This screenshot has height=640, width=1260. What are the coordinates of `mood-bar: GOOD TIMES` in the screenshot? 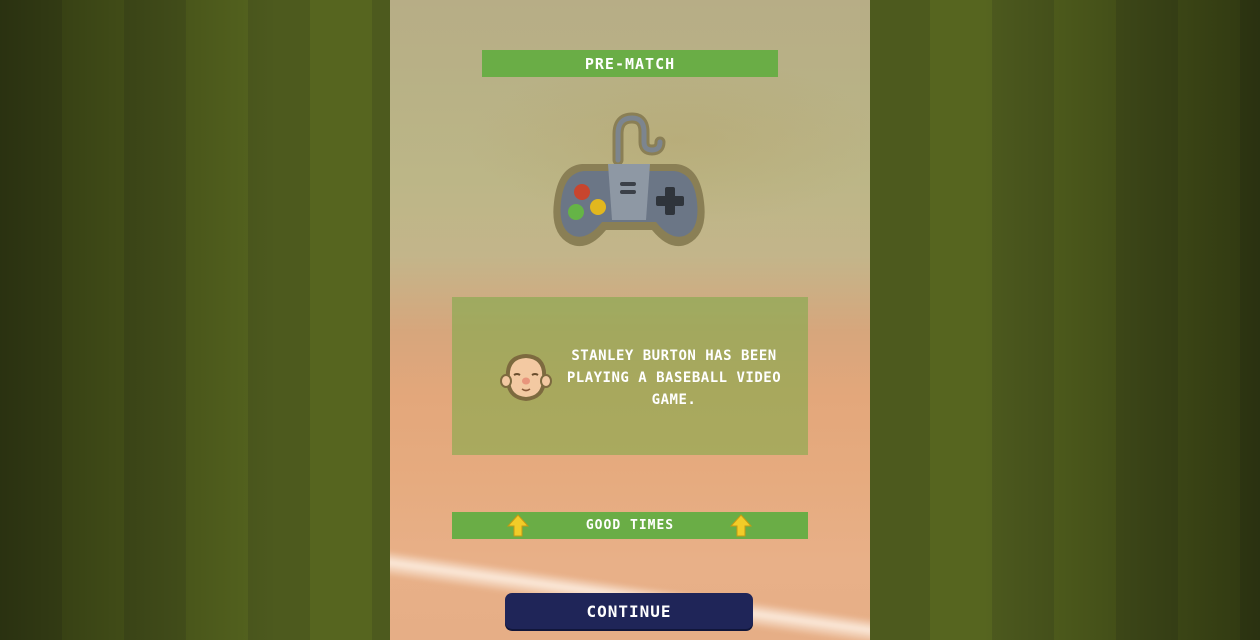 It's located at (630, 525).